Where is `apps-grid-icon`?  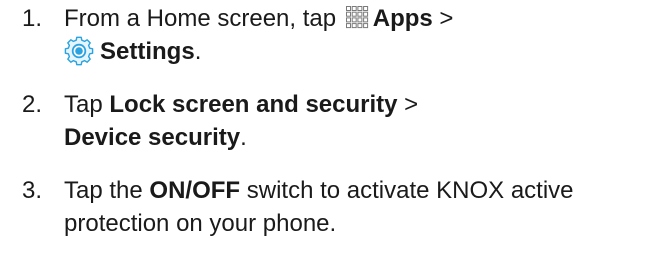
apps-grid-icon is located at coordinates (357, 17).